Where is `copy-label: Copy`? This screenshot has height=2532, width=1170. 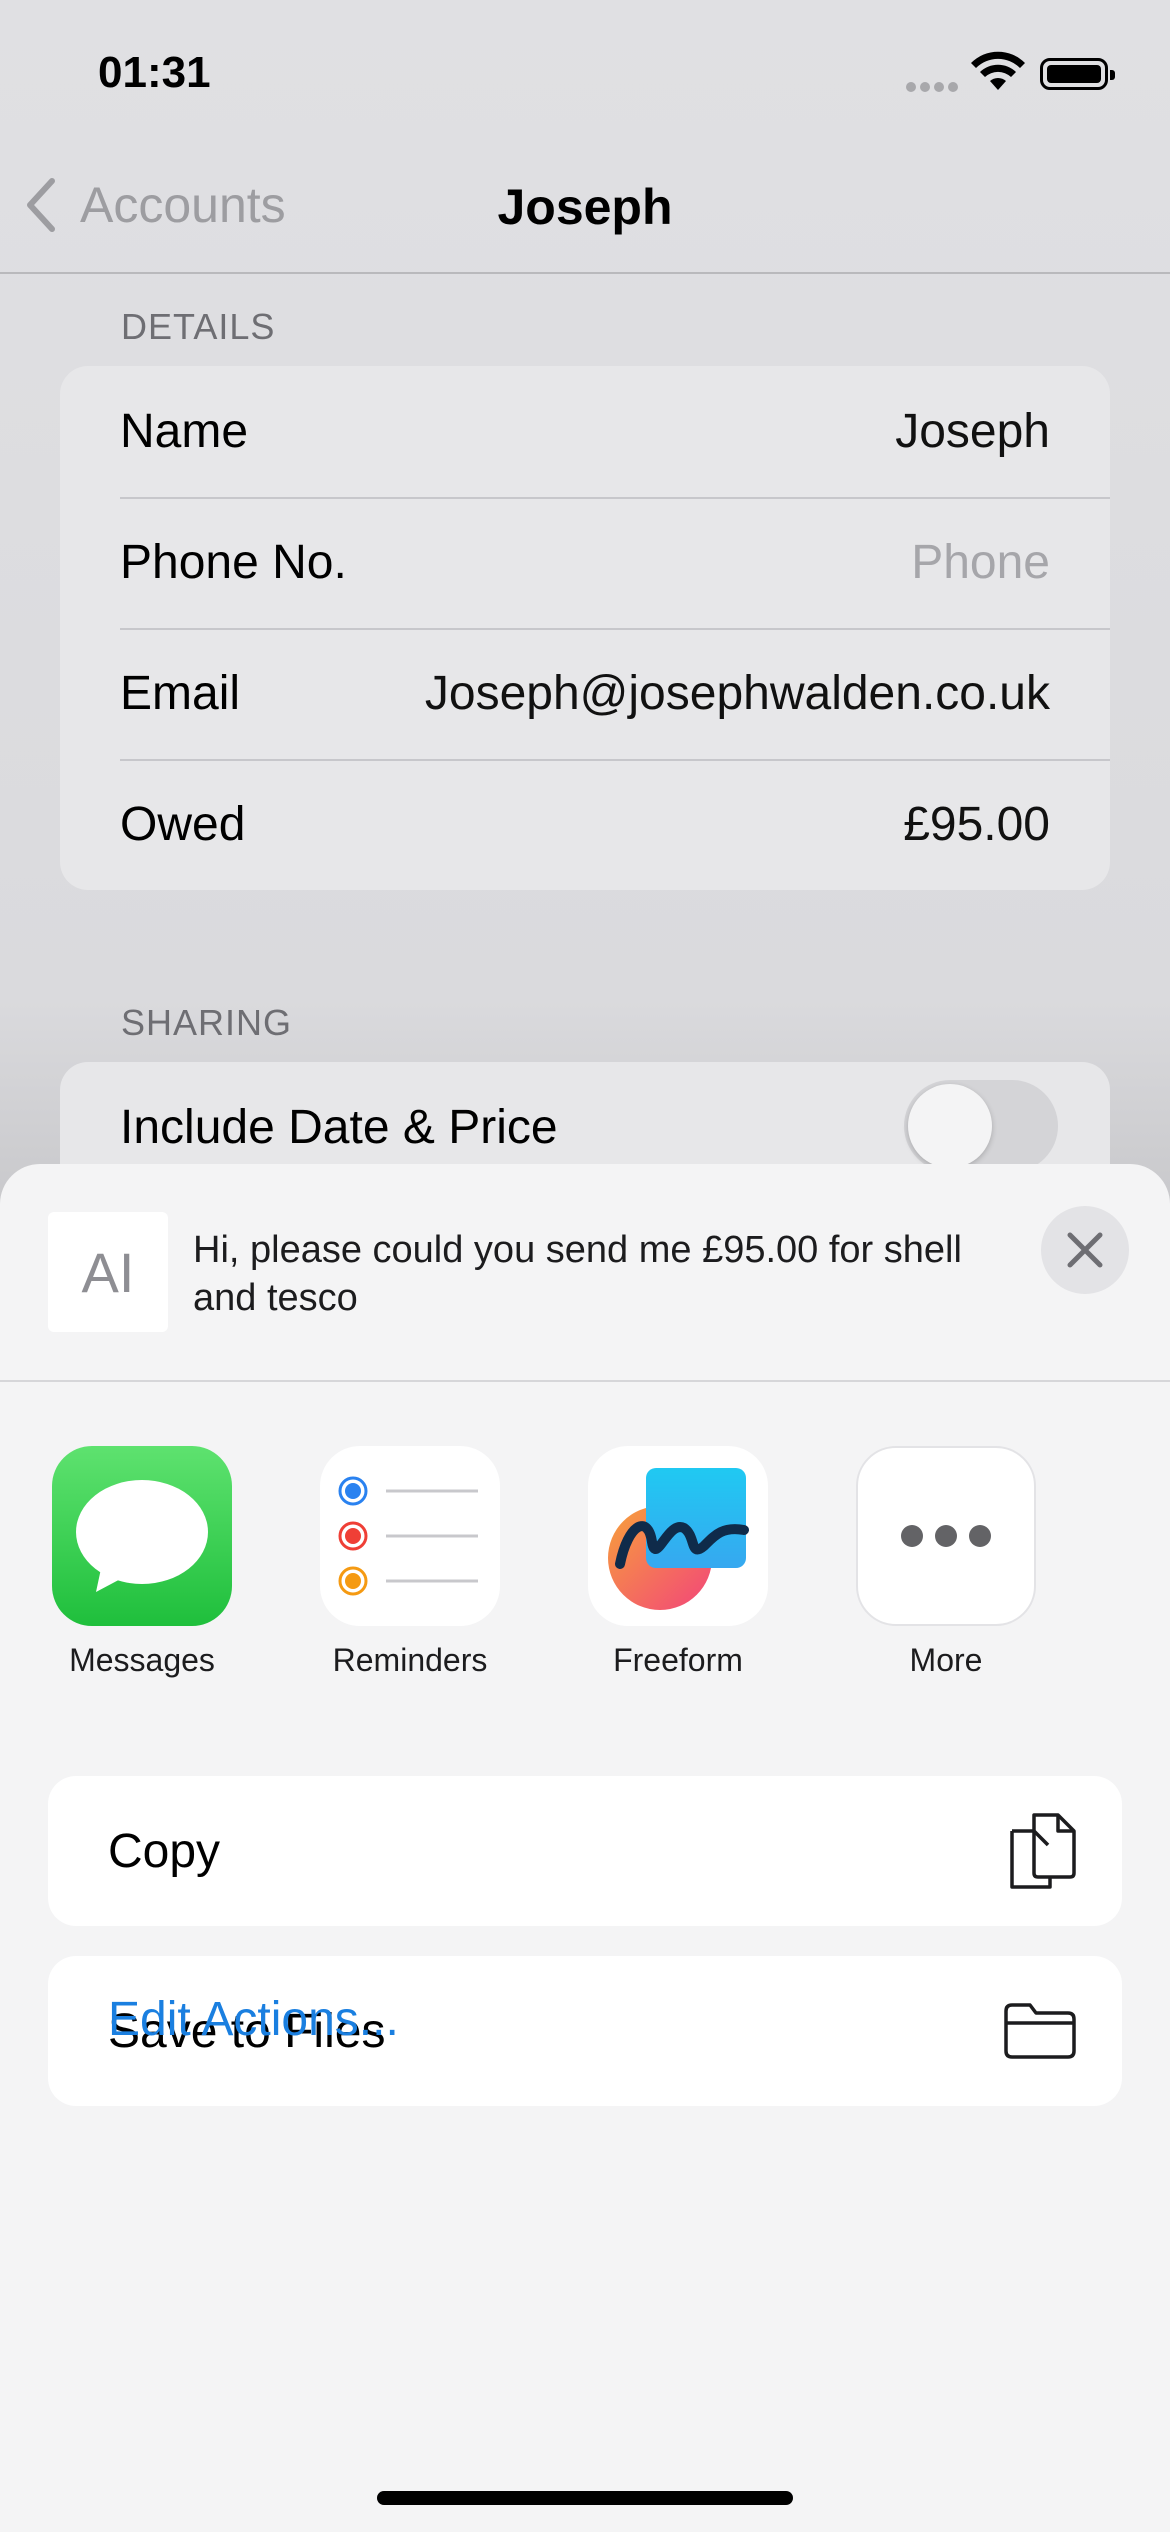
copy-label: Copy is located at coordinates (164, 1851).